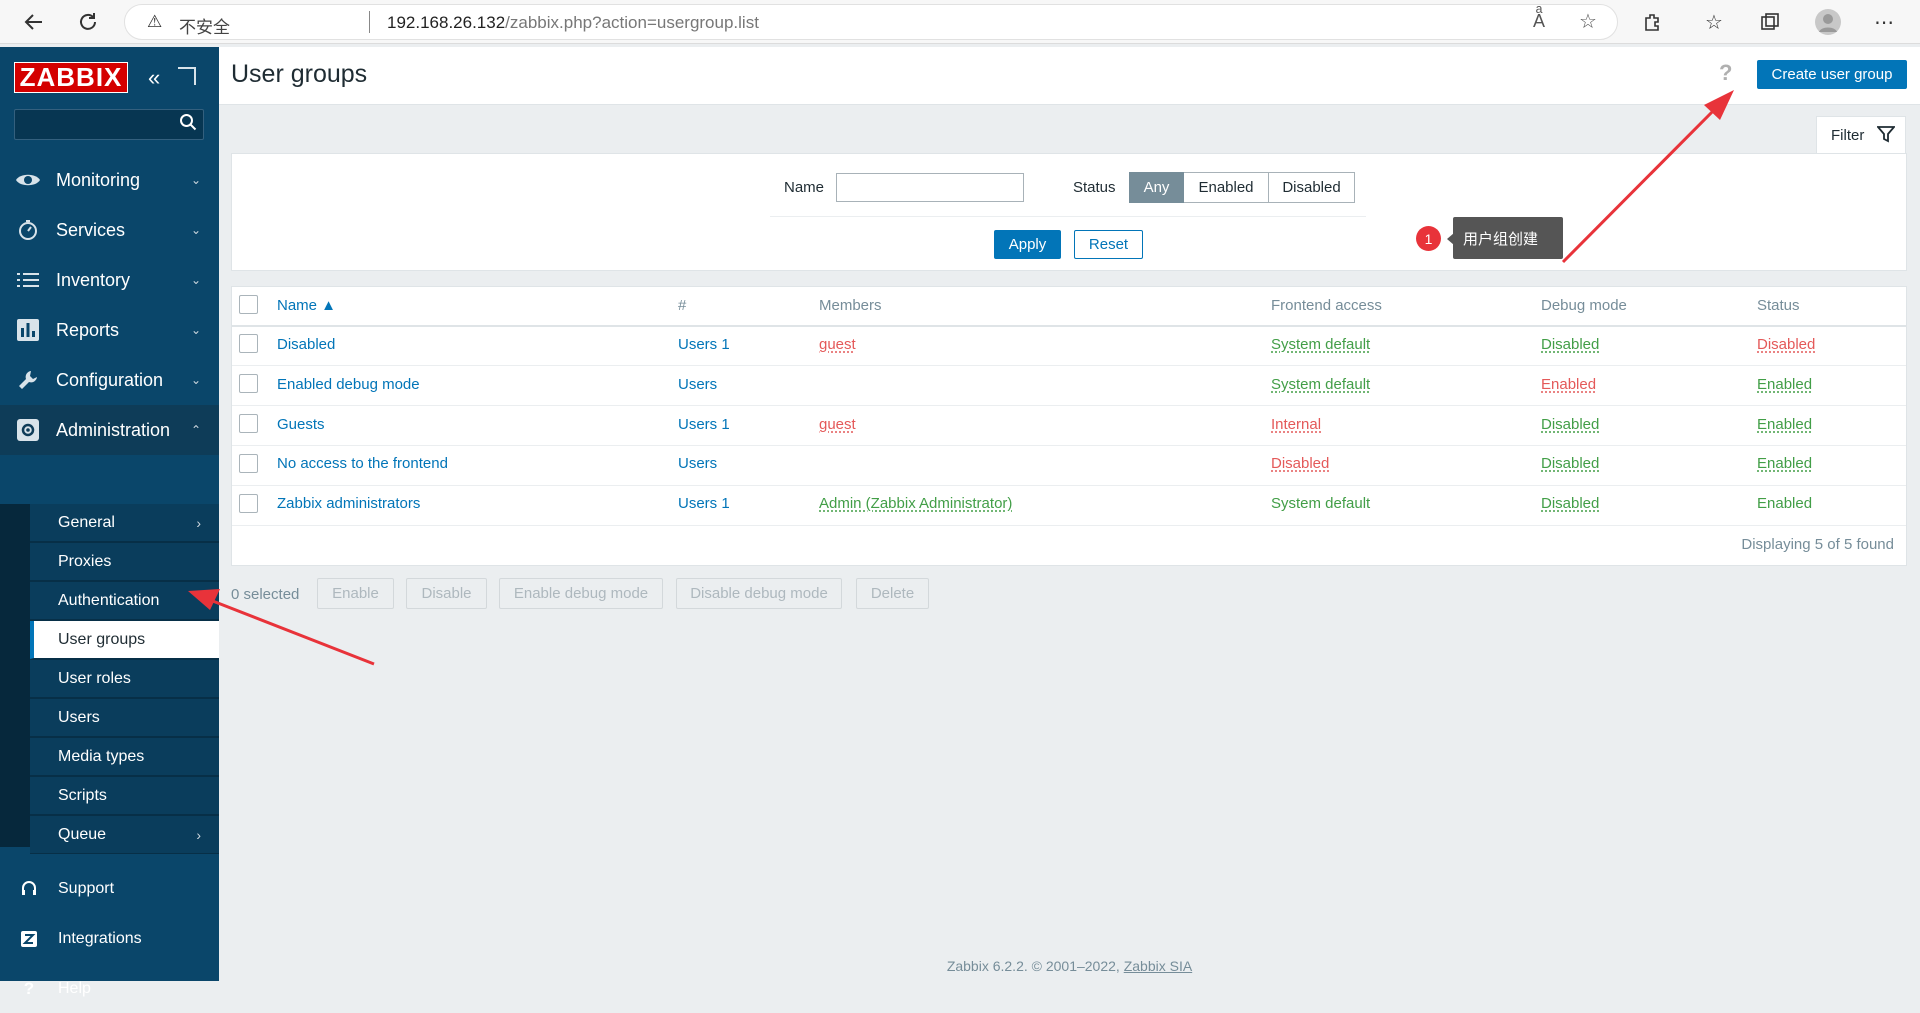 The width and height of the screenshot is (1920, 1013). What do you see at coordinates (930, 187) in the screenshot?
I see `name-filter-input` at bounding box center [930, 187].